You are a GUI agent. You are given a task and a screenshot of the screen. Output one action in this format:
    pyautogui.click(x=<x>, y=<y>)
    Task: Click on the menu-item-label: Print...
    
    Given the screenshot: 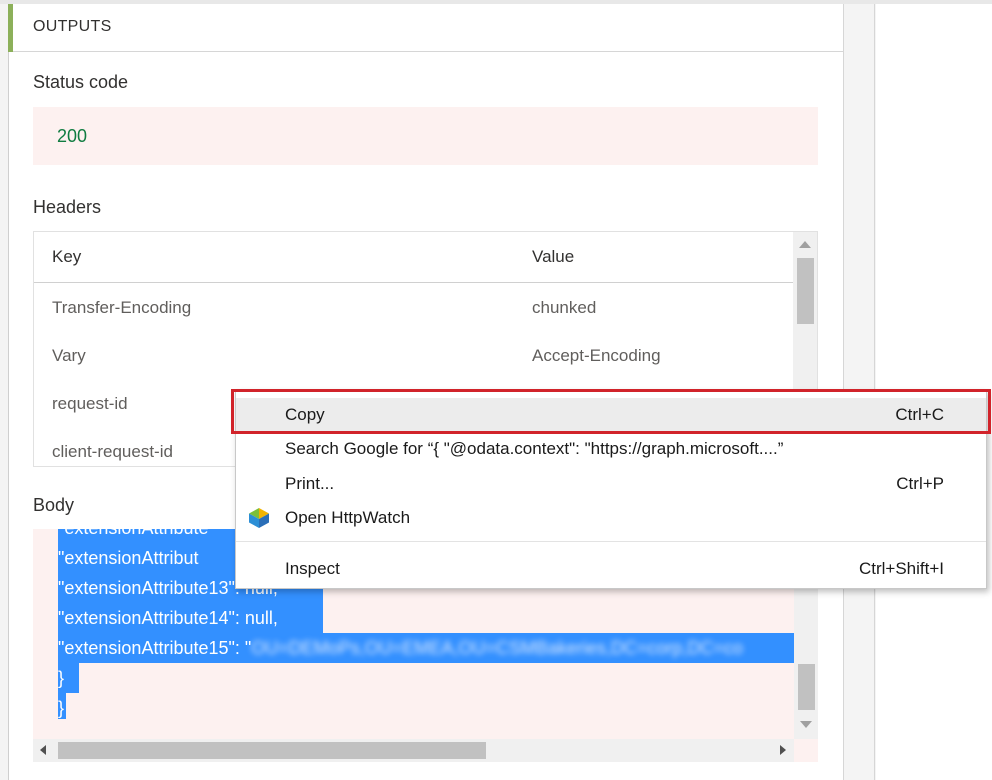 What is the action you would take?
    pyautogui.click(x=310, y=483)
    